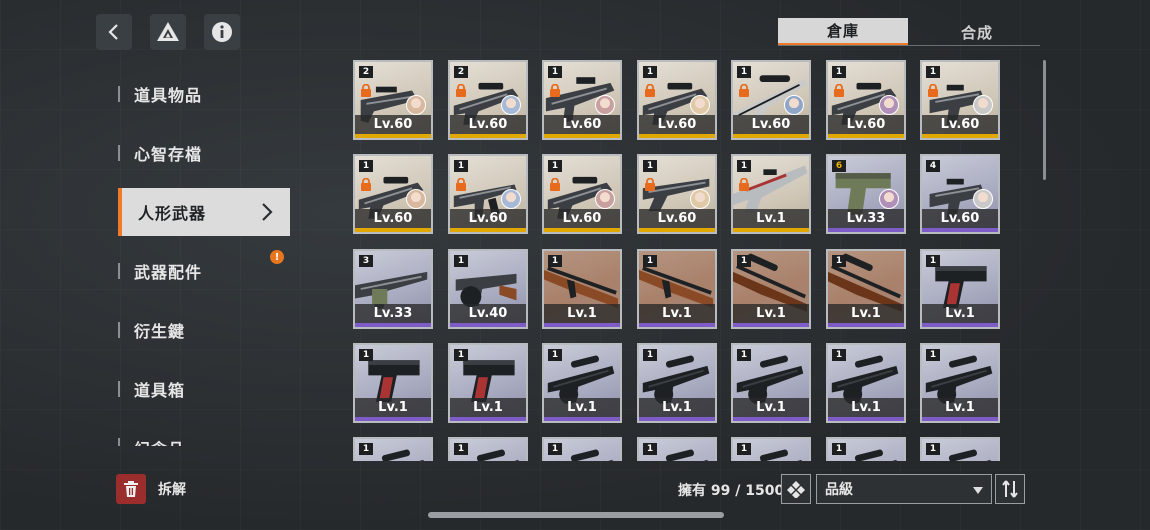 The width and height of the screenshot is (1150, 530). I want to click on dismantle-button, so click(131, 489).